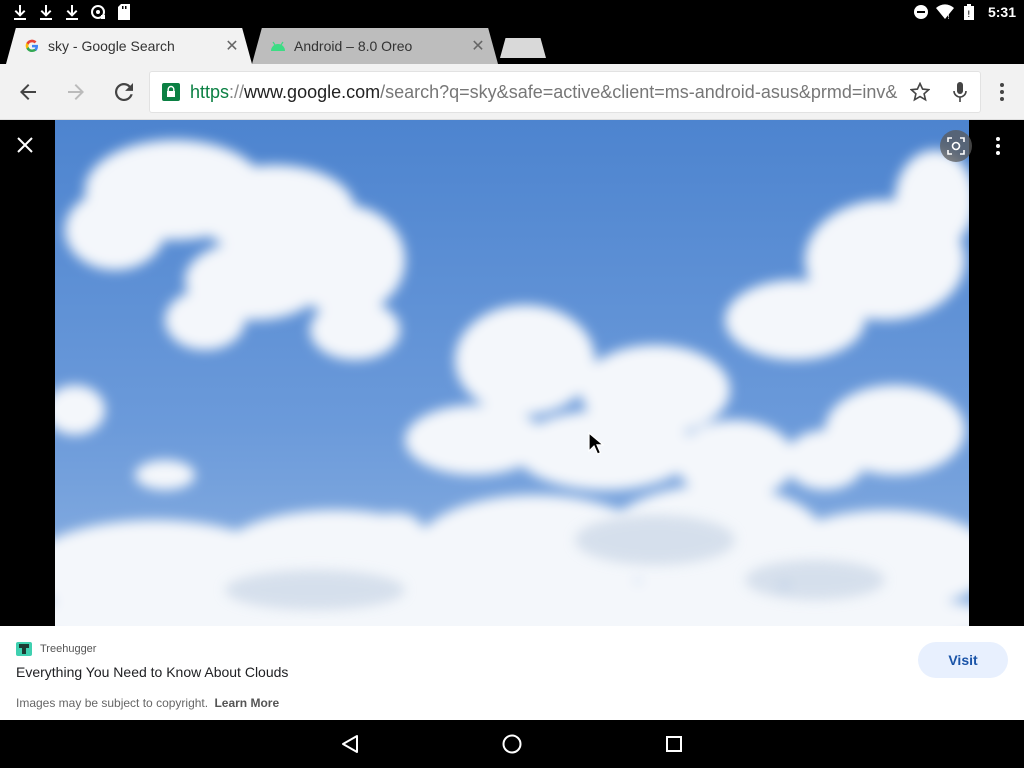 The image size is (1024, 768). What do you see at coordinates (152, 672) in the screenshot?
I see `image-title: Everything You Need to Know About Clouds` at bounding box center [152, 672].